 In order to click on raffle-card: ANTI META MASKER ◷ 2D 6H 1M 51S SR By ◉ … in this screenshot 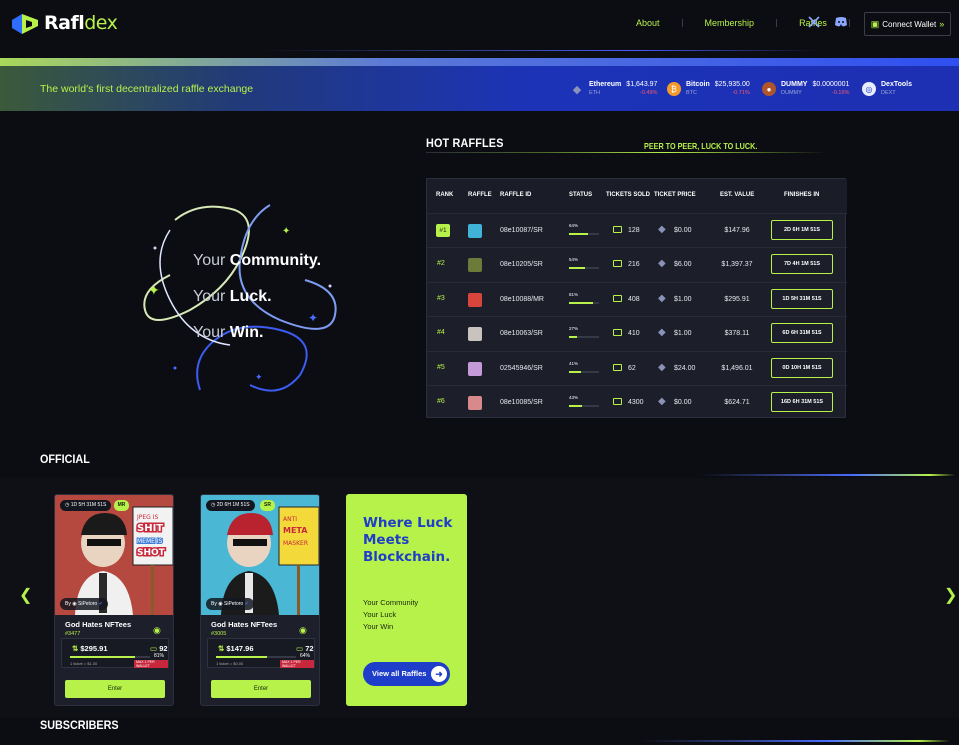, I will do `click(260, 600)`.